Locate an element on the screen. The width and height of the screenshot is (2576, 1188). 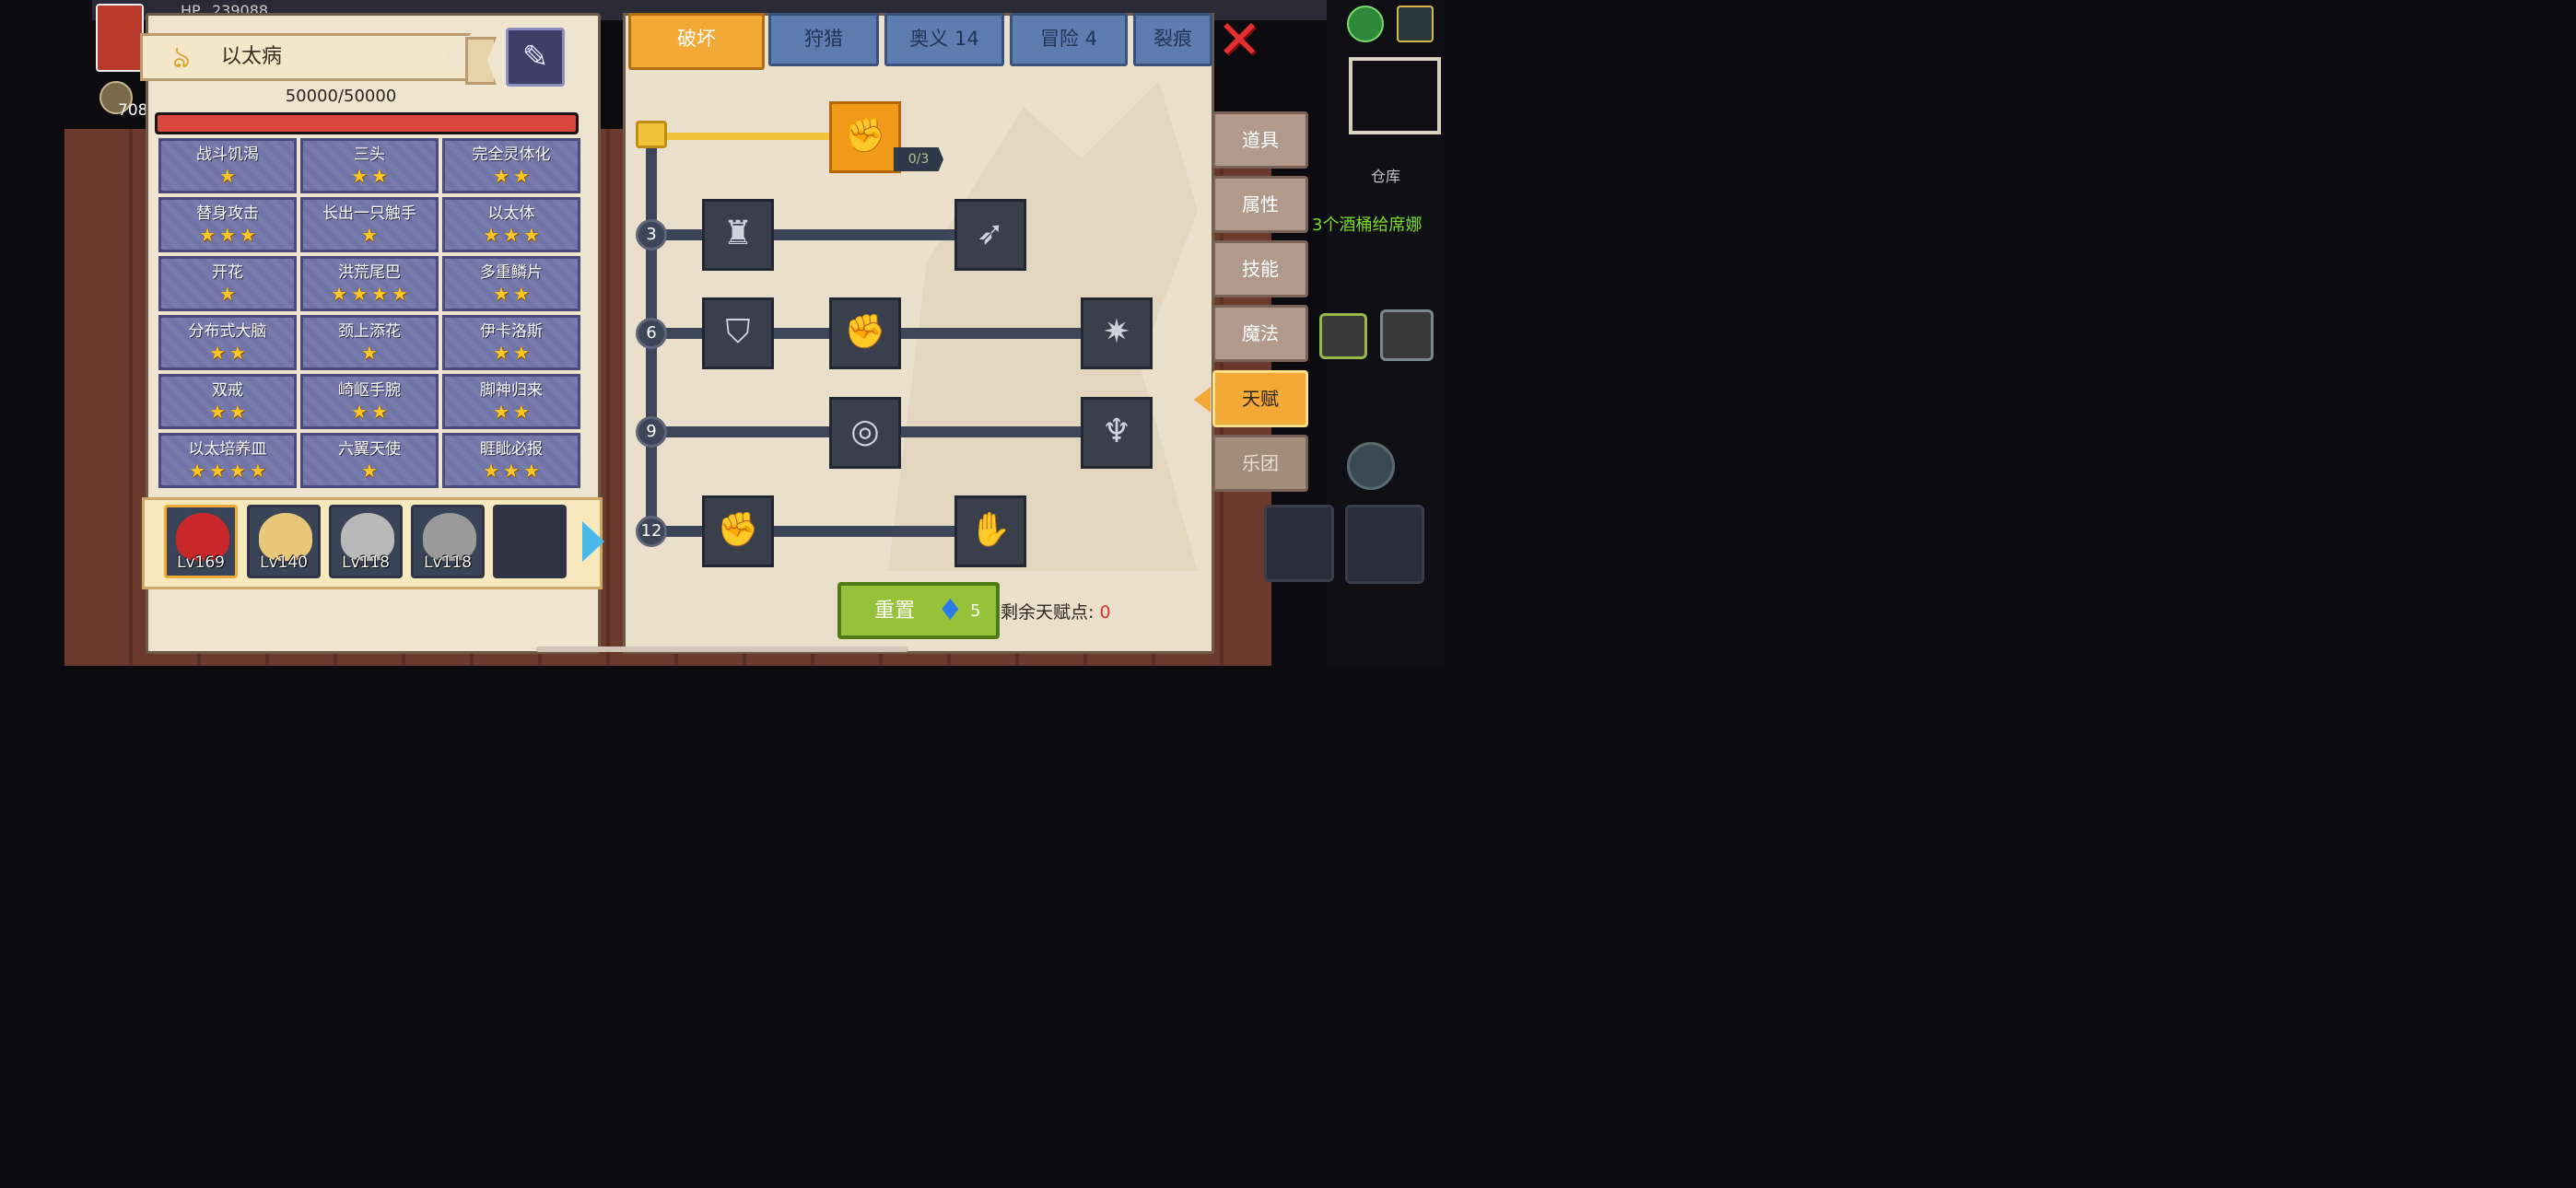
trait-cell: 颈上添花 ★ is located at coordinates (369, 342).